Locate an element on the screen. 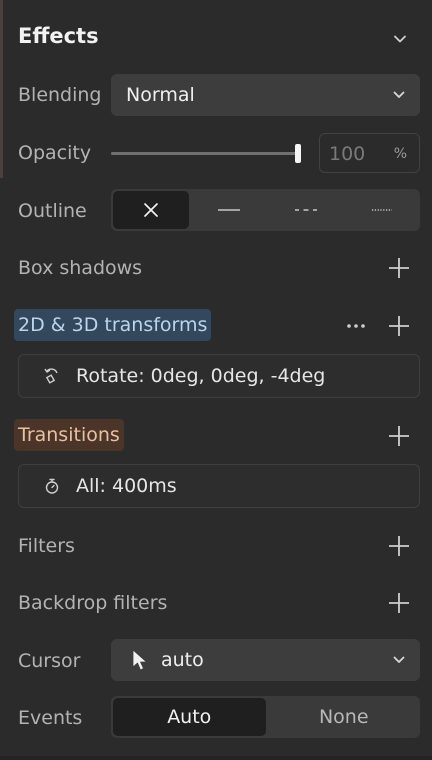  opacity-input: 100 % is located at coordinates (369, 153).